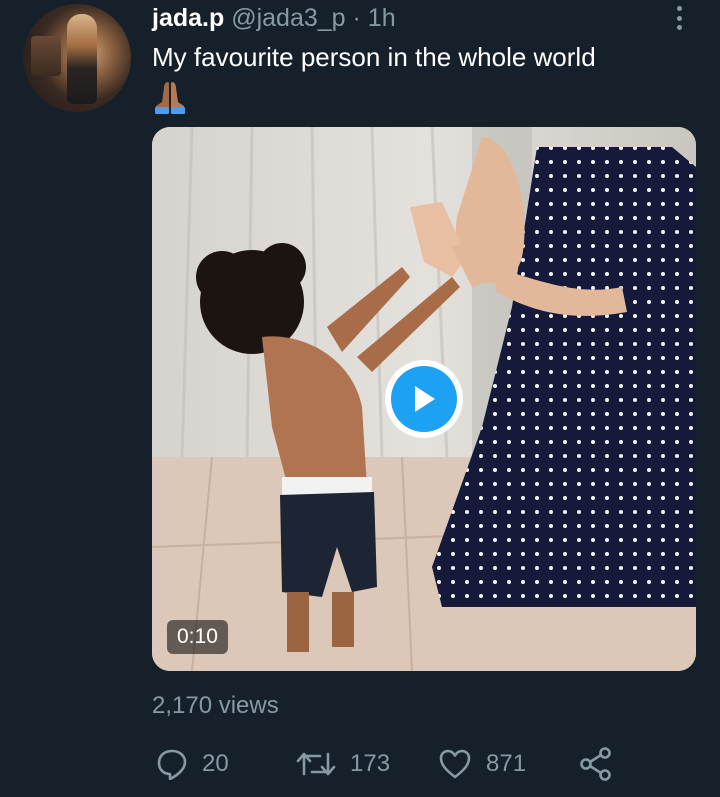  I want to click on heart-icon, so click(455, 764).